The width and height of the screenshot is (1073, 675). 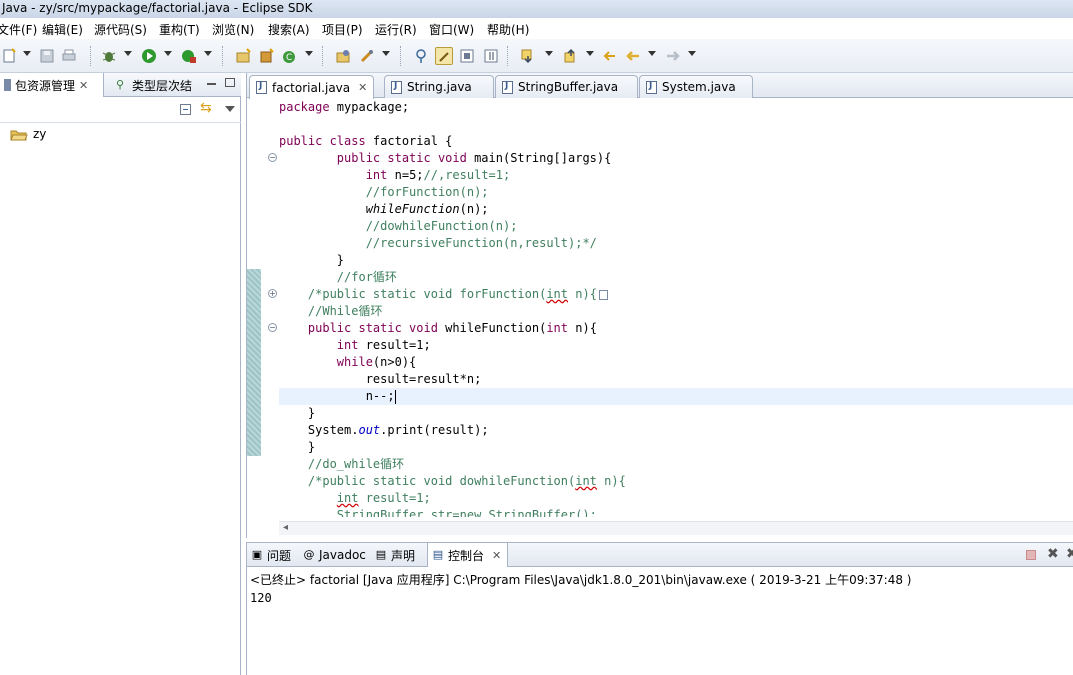 What do you see at coordinates (1069, 554) in the screenshot?
I see `remove-all-terminated-icon: ✖` at bounding box center [1069, 554].